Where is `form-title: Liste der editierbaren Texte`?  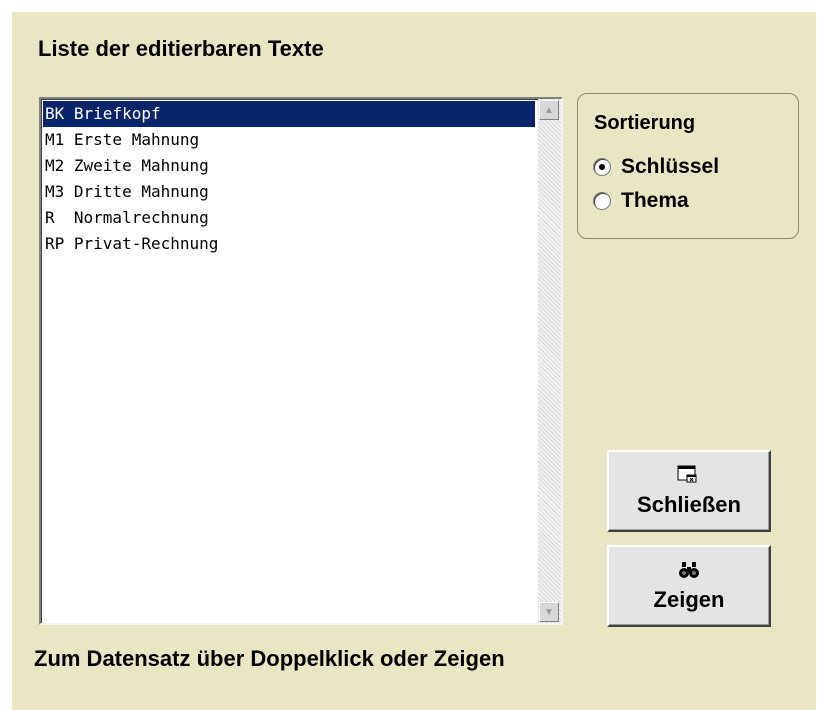
form-title: Liste der editierbaren Texte is located at coordinates (181, 48).